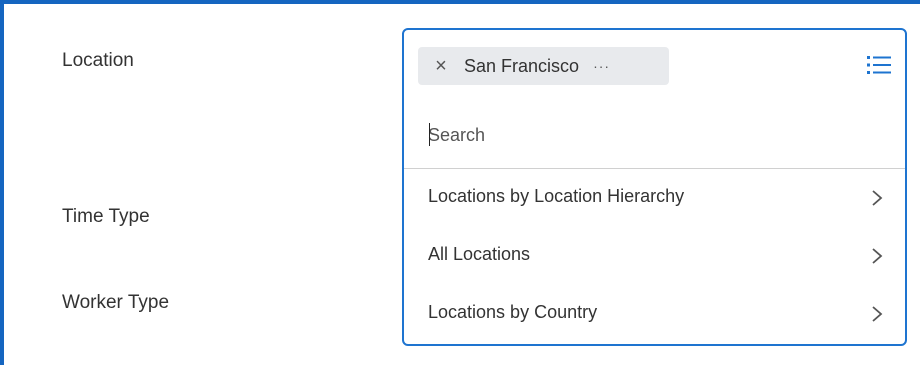  I want to click on selected-values-row: × San Francisco ···, so click(654, 68).